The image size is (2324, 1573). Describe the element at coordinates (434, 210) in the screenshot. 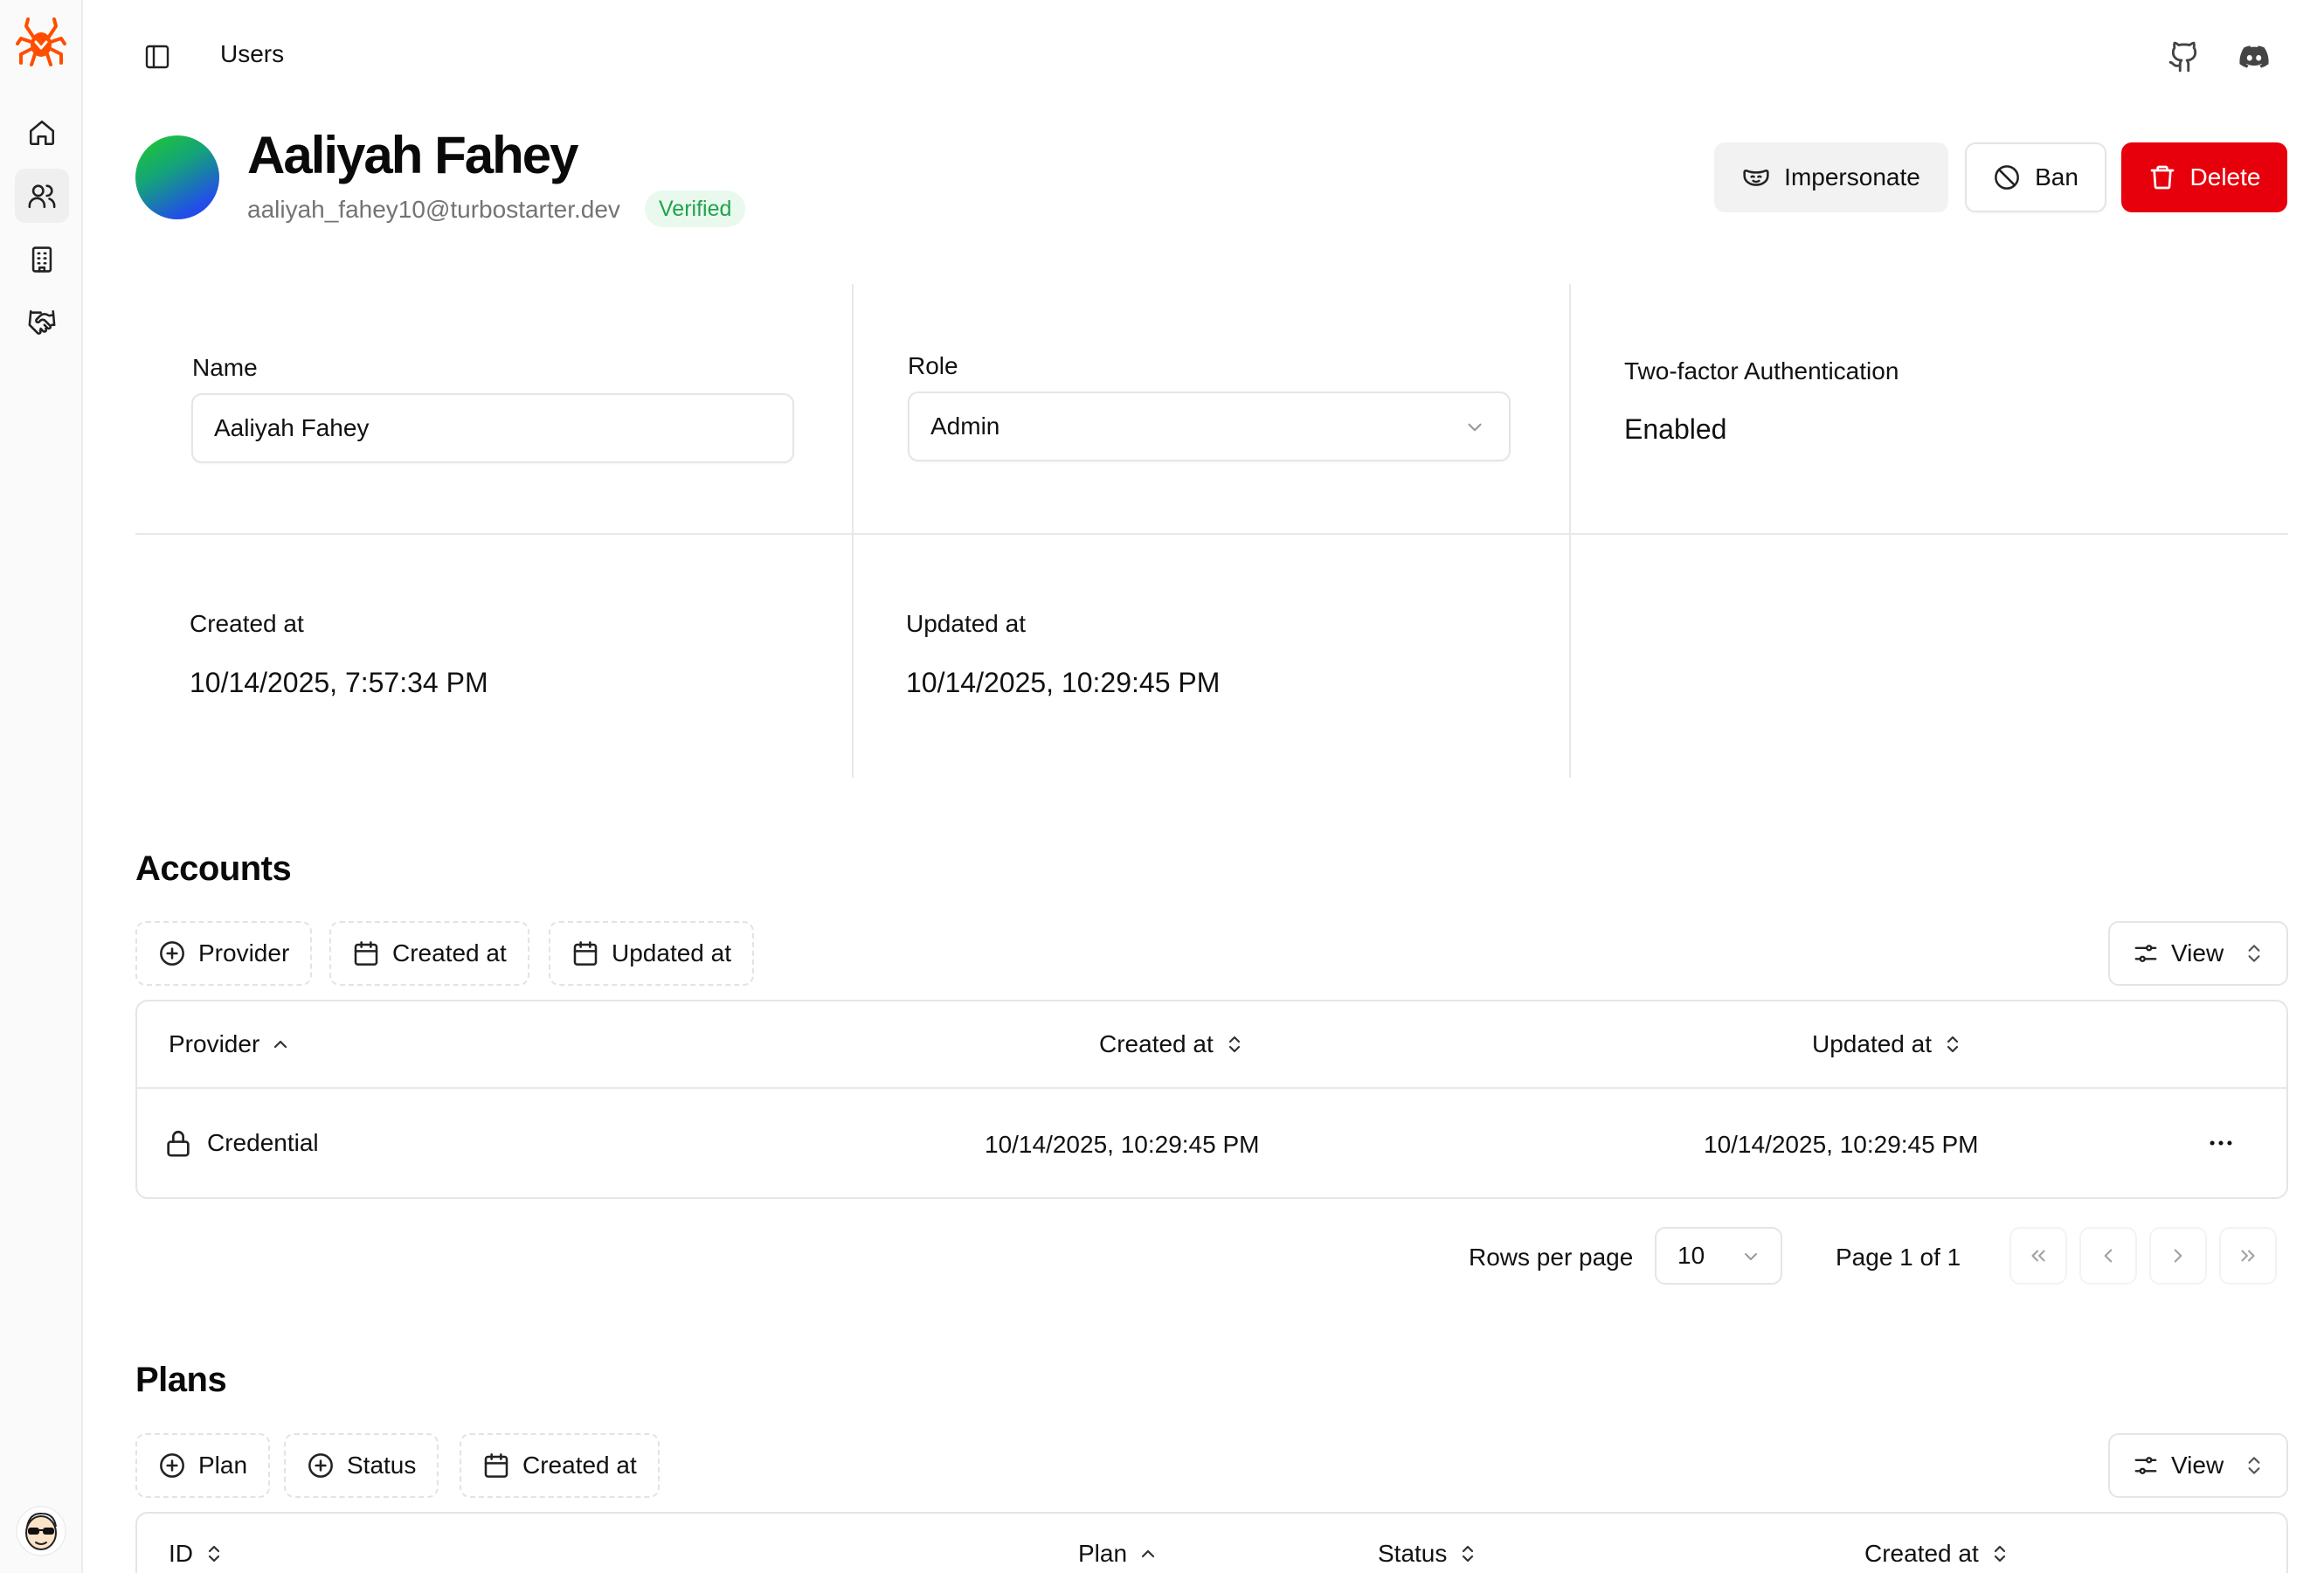

I see `user-email: aaliyah_fahey10@turbostarter.dev` at that location.